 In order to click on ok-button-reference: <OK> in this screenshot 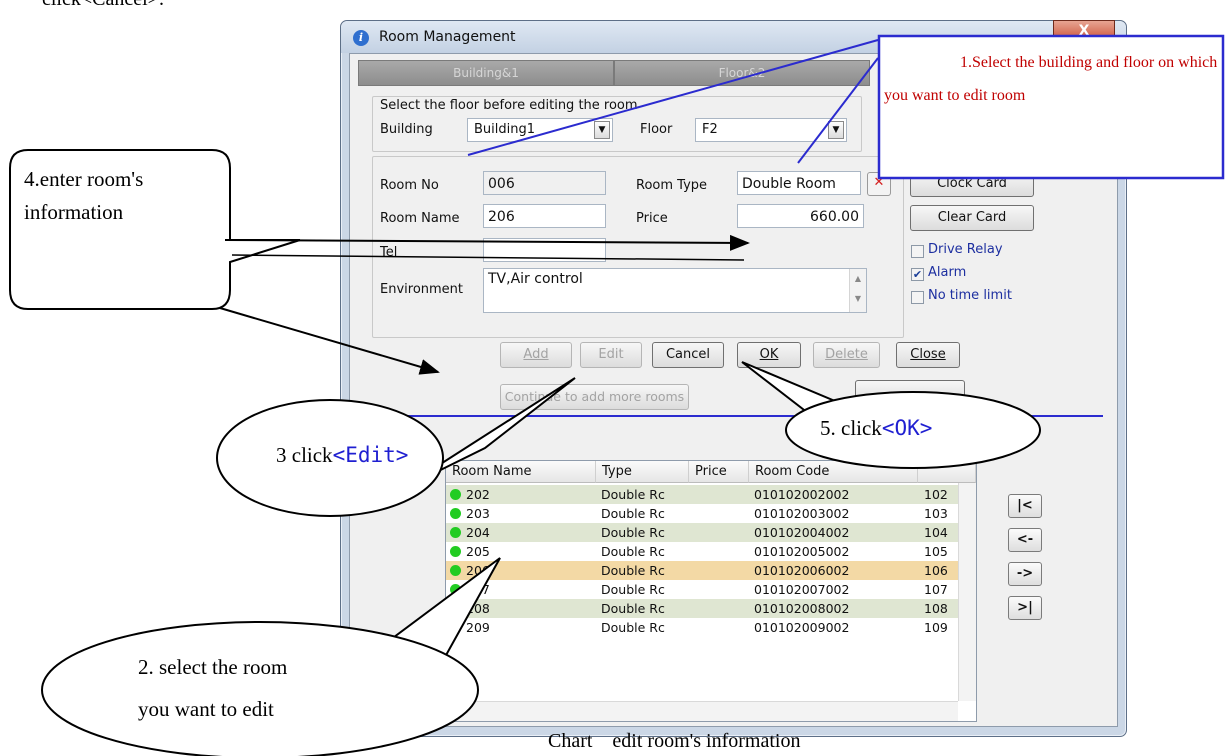, I will do `click(907, 428)`.